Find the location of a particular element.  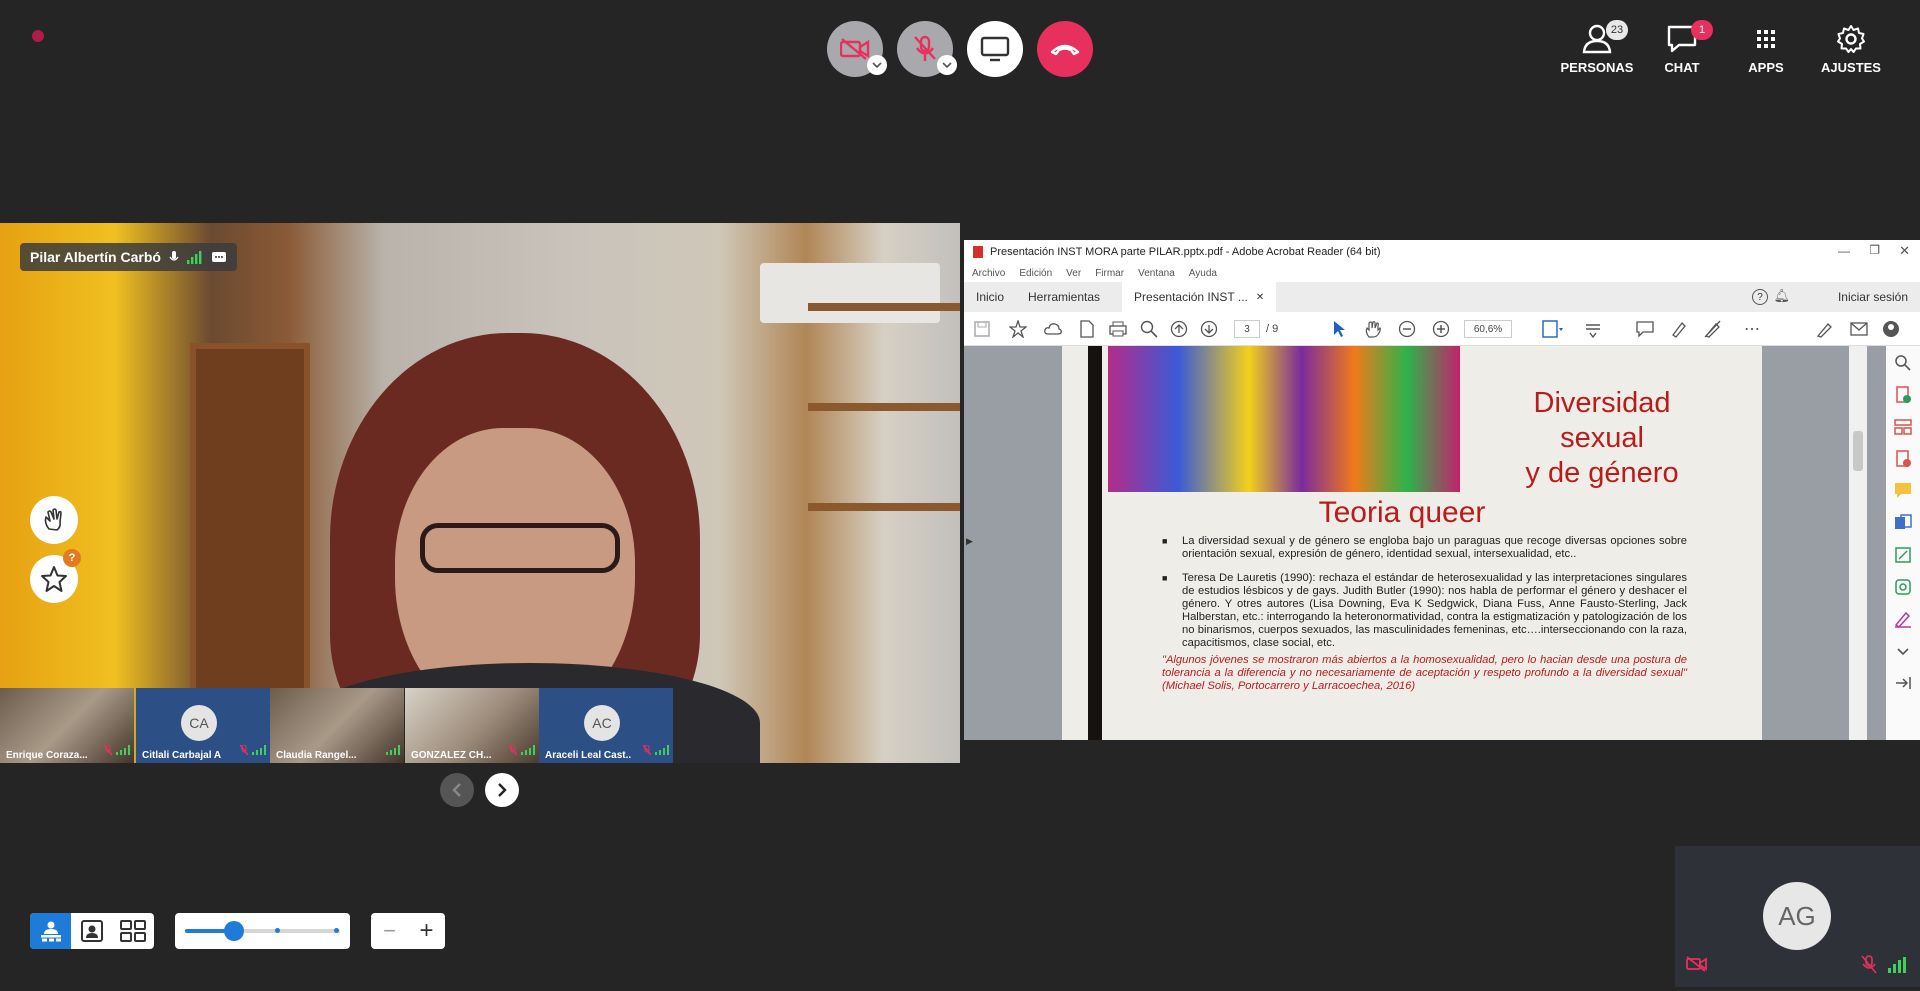

apps-button: APPS is located at coordinates (1766, 49).